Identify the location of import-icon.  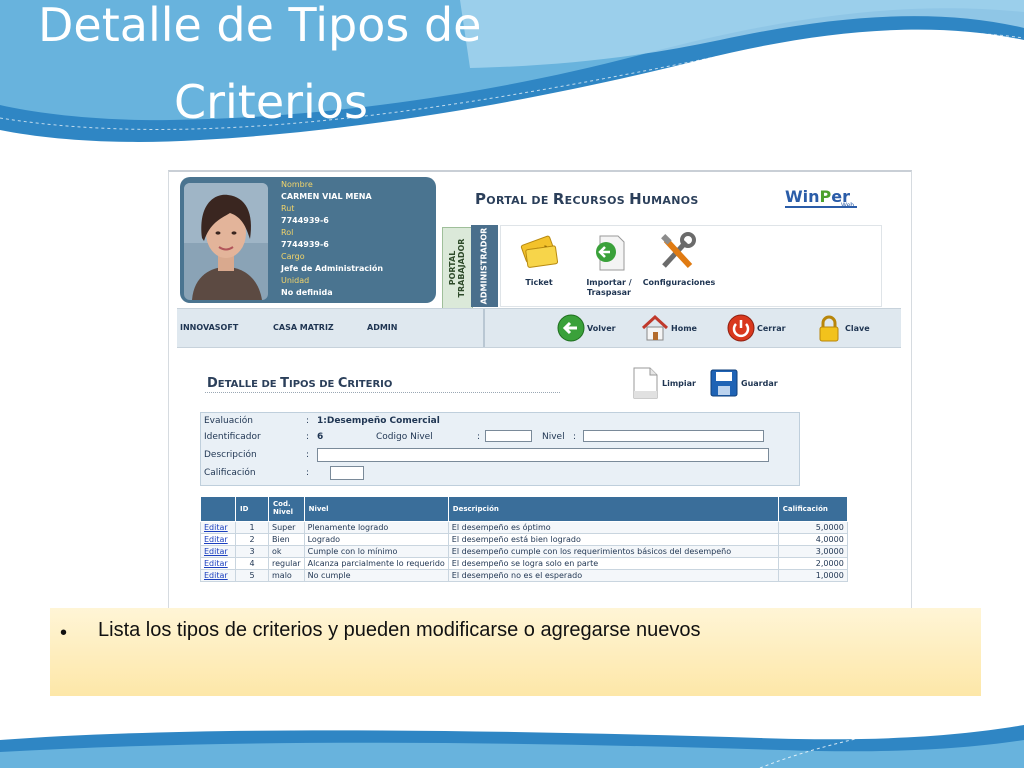
(610, 253).